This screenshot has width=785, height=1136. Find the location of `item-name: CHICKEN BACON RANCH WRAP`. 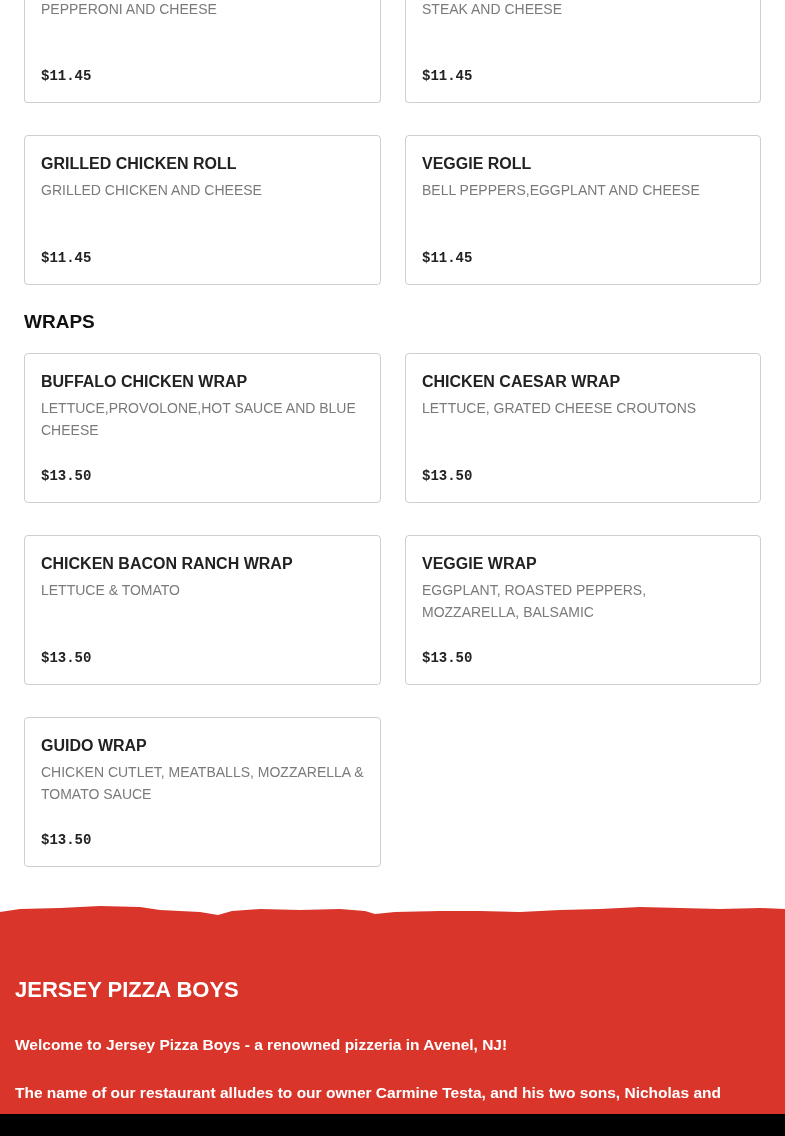

item-name: CHICKEN BACON RANCH WRAP is located at coordinates (167, 564).